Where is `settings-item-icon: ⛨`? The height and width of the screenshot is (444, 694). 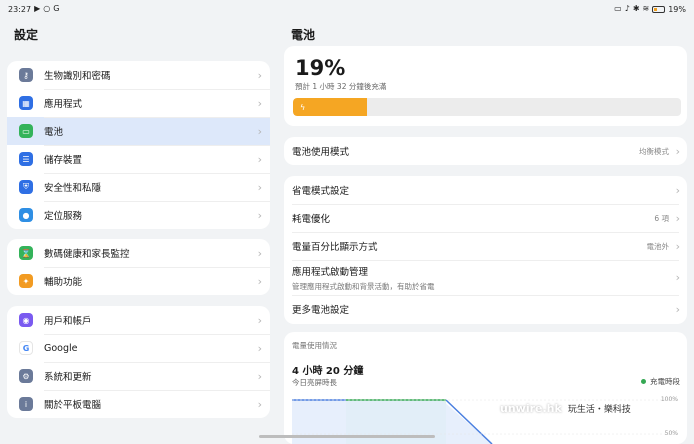 settings-item-icon: ⛨ is located at coordinates (26, 187).